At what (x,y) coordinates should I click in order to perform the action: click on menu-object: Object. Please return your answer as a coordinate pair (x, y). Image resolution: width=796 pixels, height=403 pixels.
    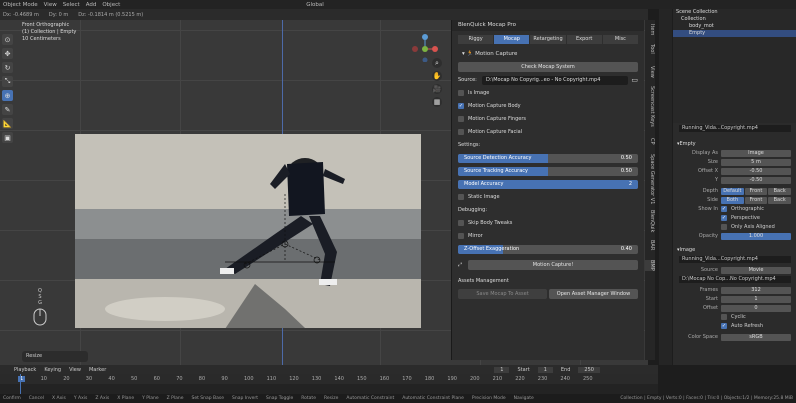
    Looking at the image, I should click on (111, 5).